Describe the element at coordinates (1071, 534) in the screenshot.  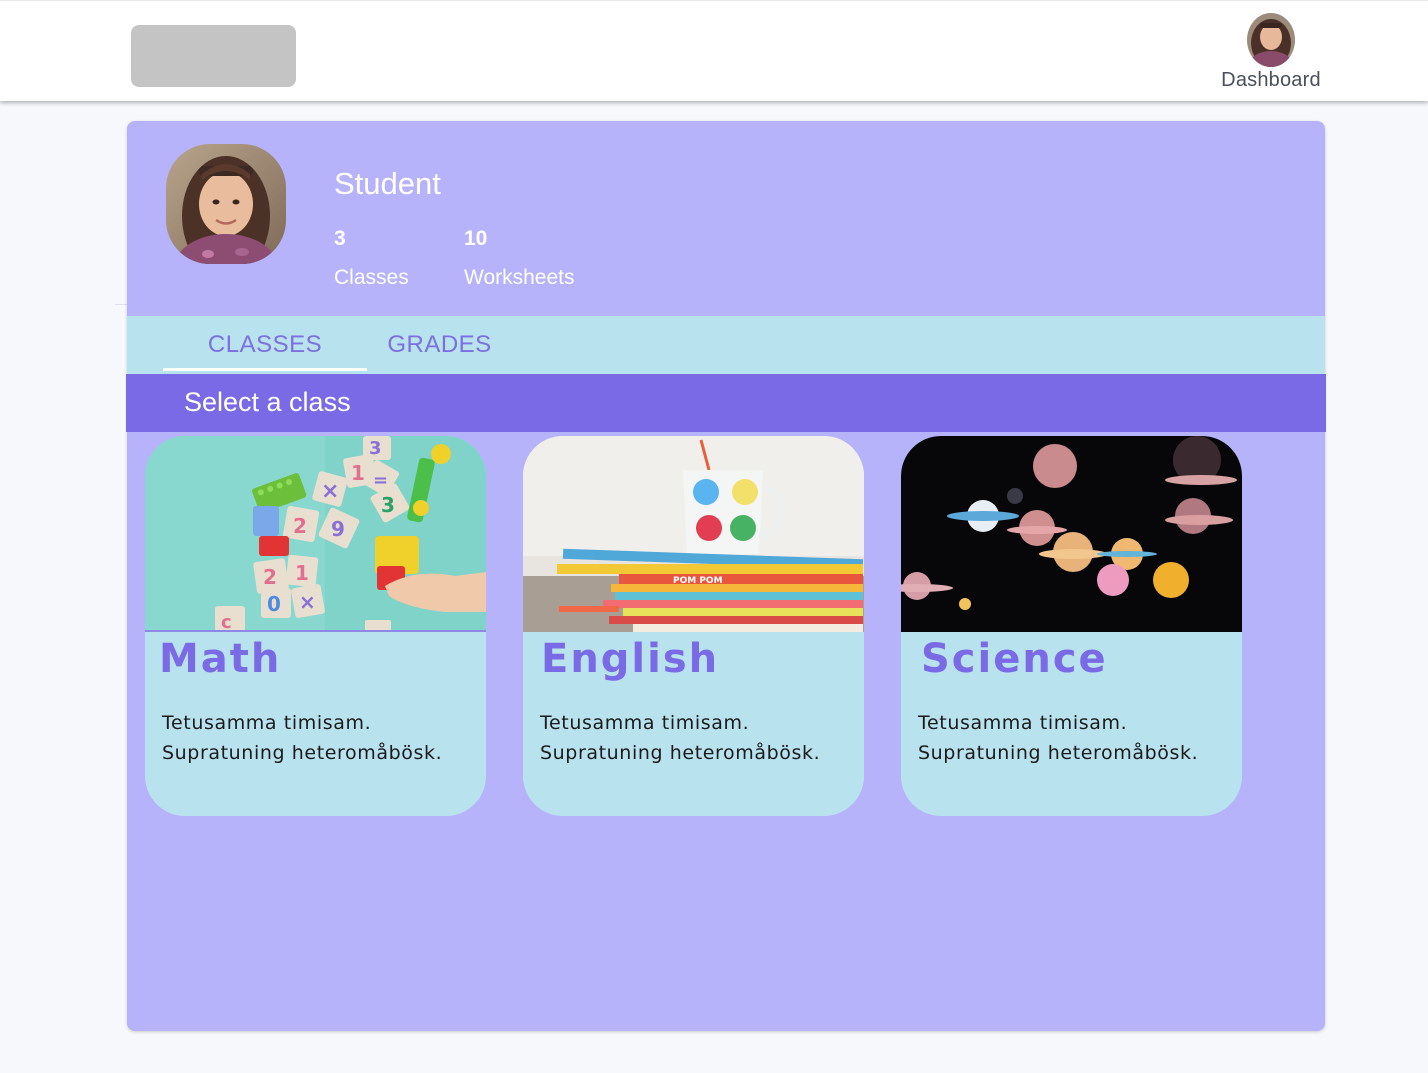
I see `planets-photo` at that location.